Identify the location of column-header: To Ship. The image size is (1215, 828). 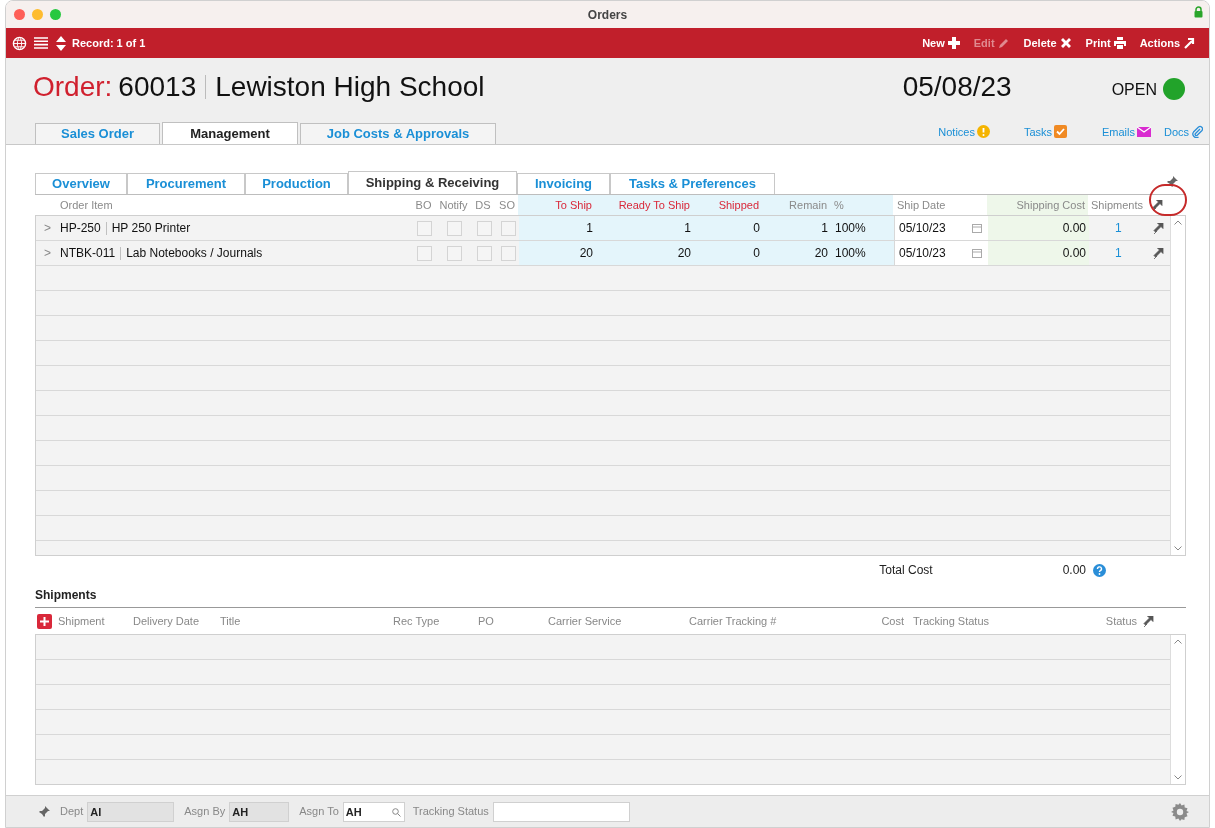
(574, 205).